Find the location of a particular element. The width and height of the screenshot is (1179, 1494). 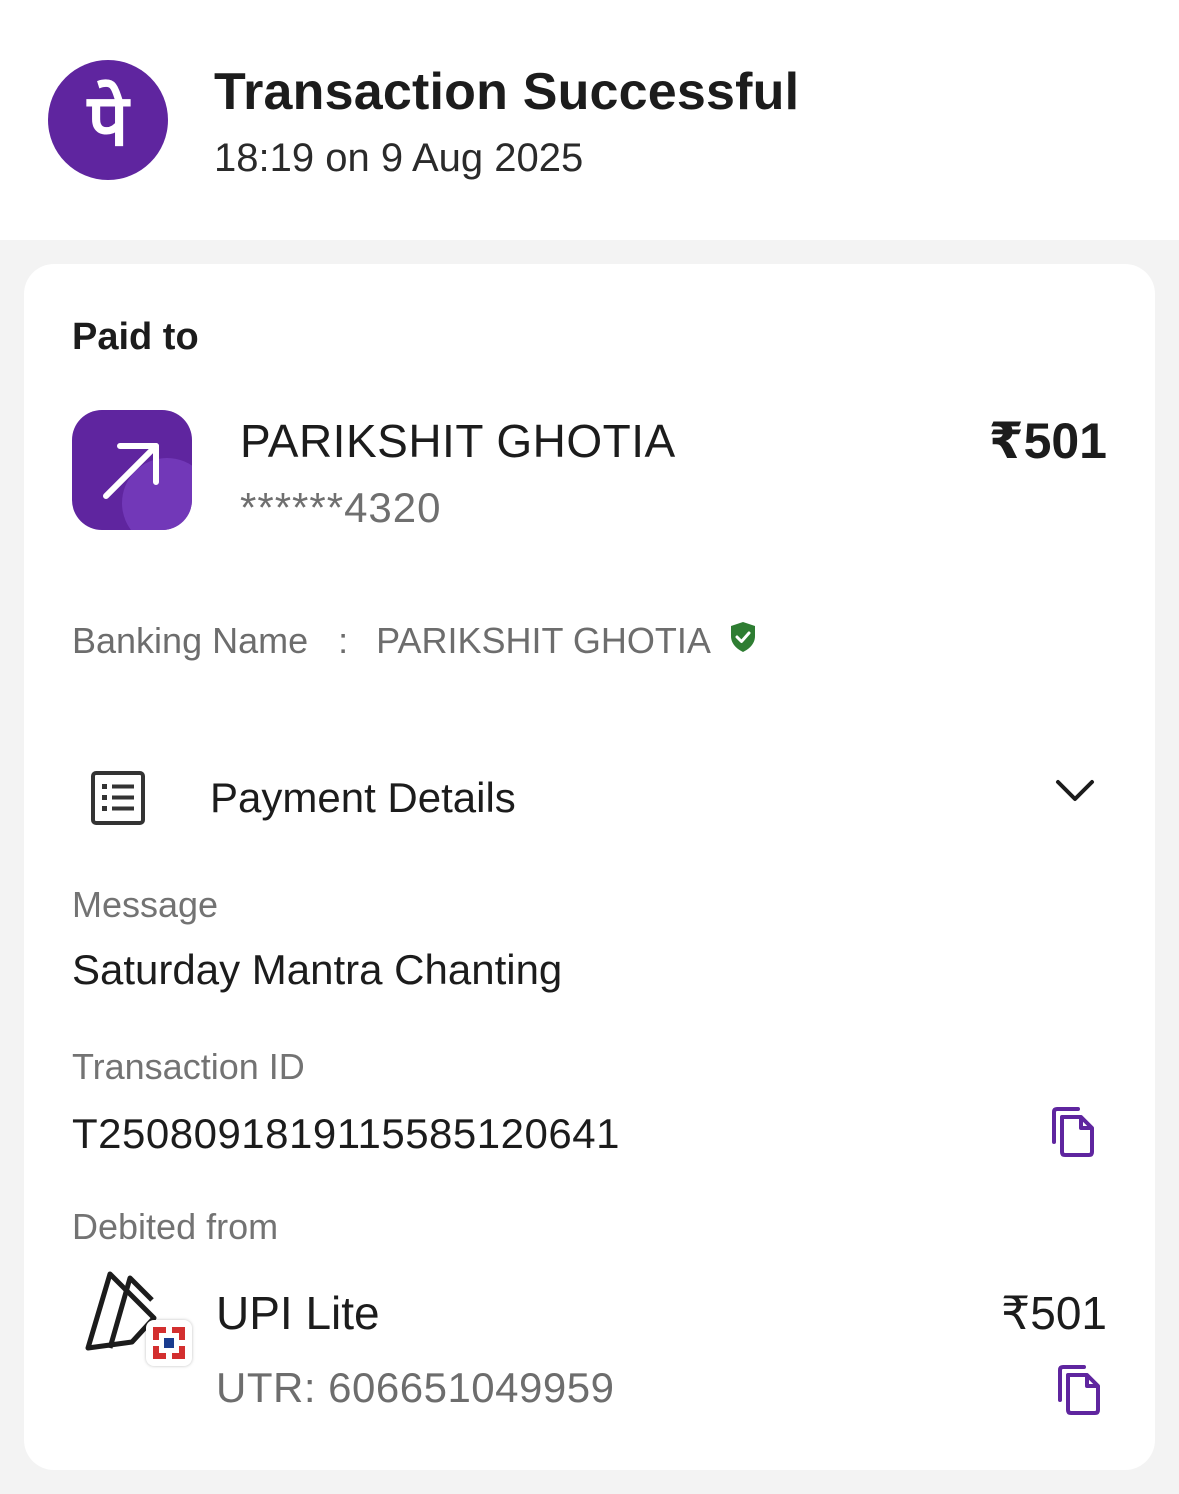

payment-method-name: UPI Lite is located at coordinates (298, 1313).